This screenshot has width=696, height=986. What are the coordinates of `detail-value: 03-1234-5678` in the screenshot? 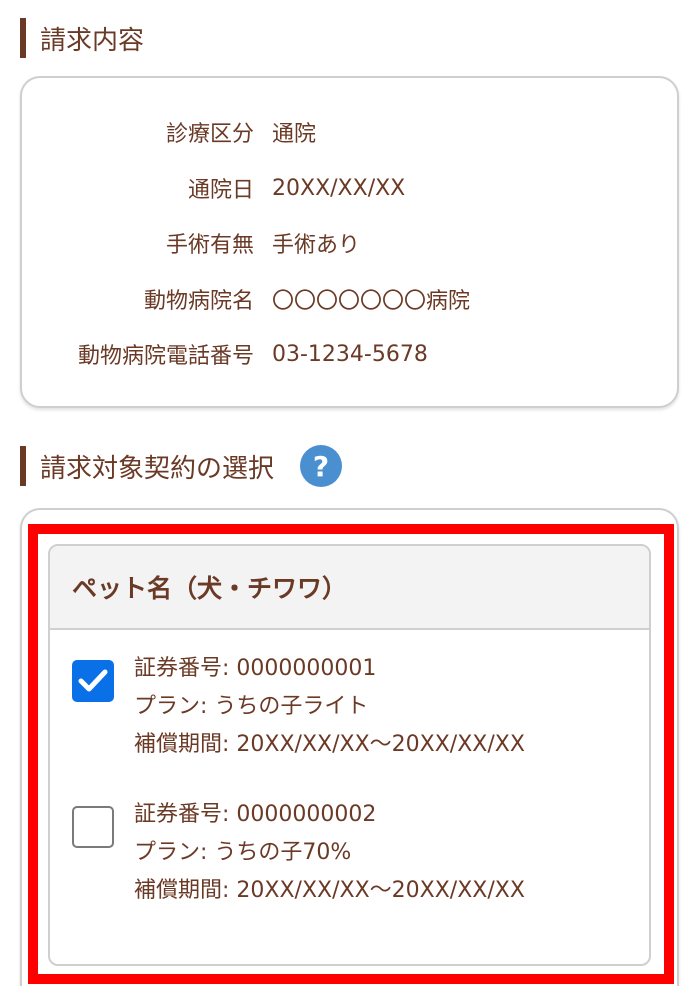 It's located at (350, 354).